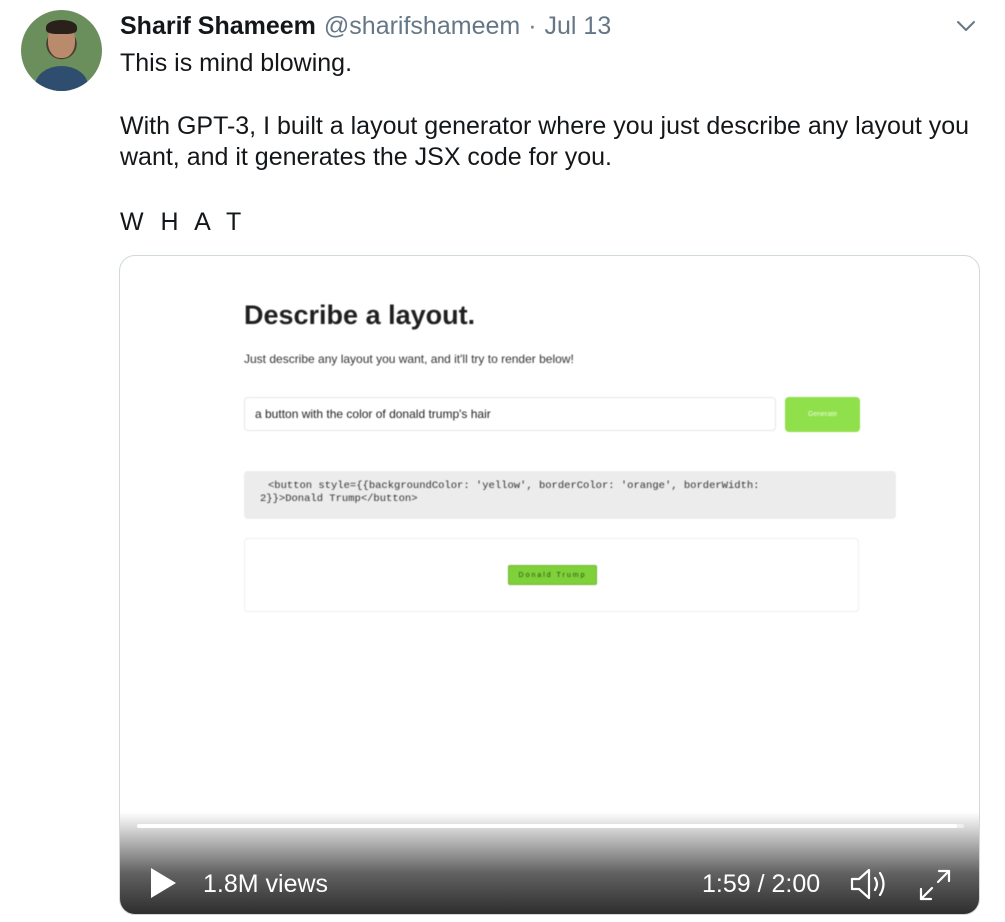 The image size is (1005, 922). I want to click on tweet-line-1: This is mind blowing., so click(236, 63).